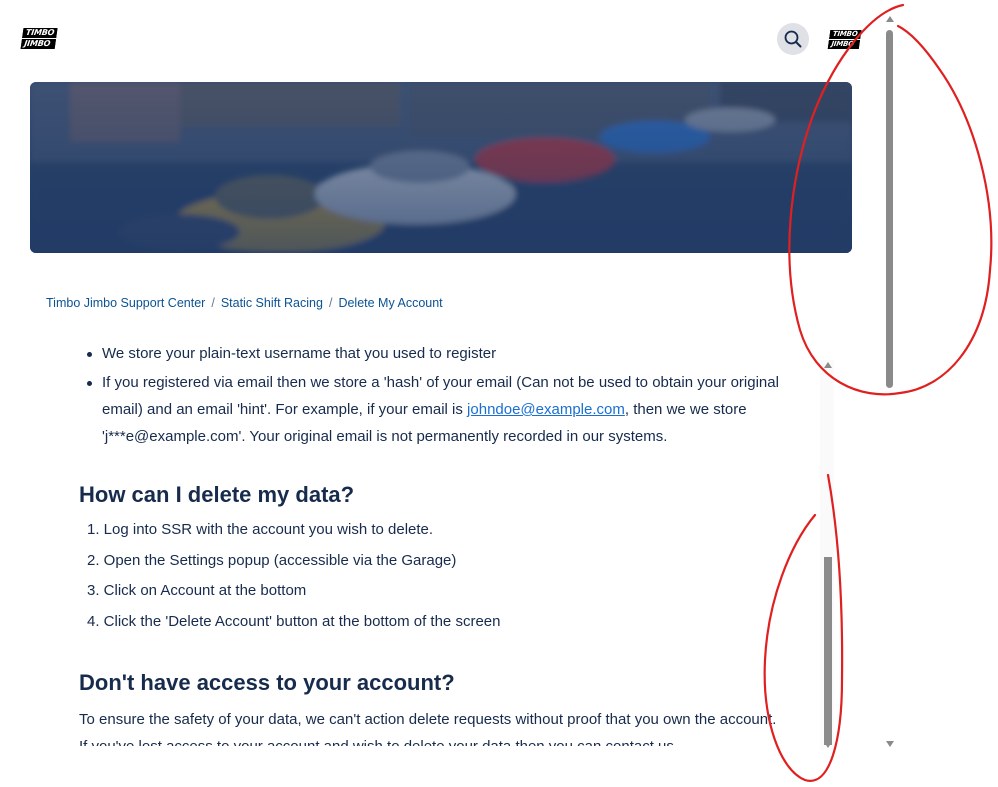 The width and height of the screenshot is (998, 787). I want to click on profile-avatar: TIMBO JIMBO, so click(844, 40).